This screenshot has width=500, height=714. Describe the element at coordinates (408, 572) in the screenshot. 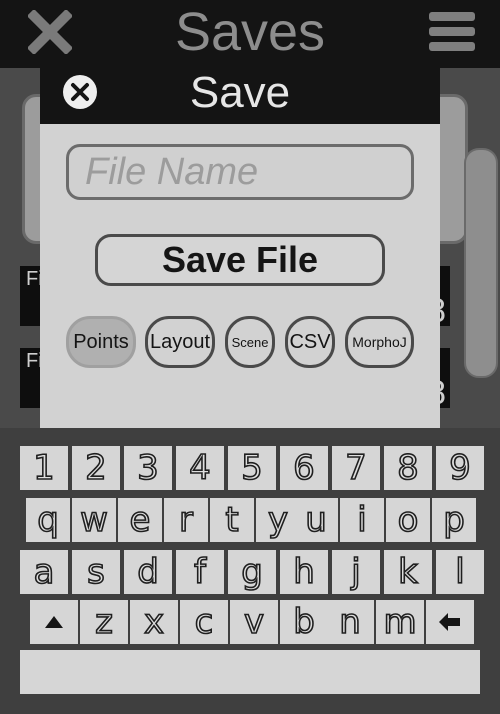

I see `key-k: k` at that location.